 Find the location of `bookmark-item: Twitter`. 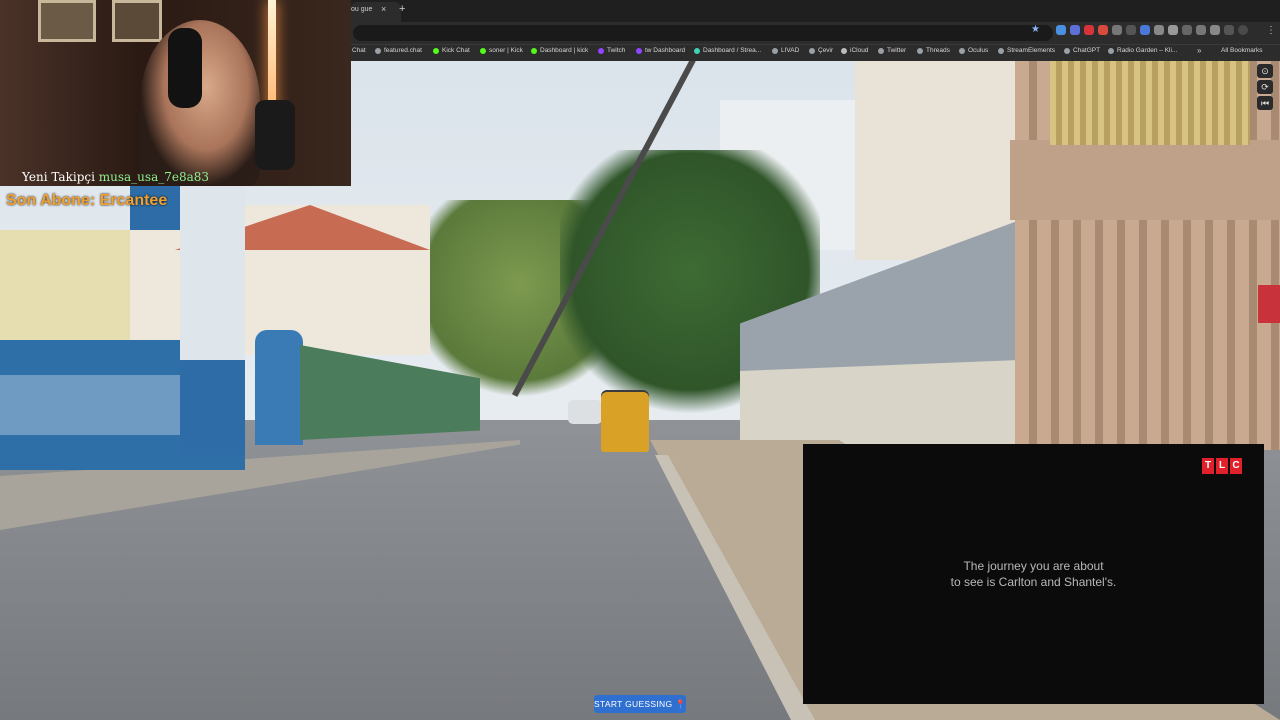

bookmark-item: Twitter is located at coordinates (892, 50).